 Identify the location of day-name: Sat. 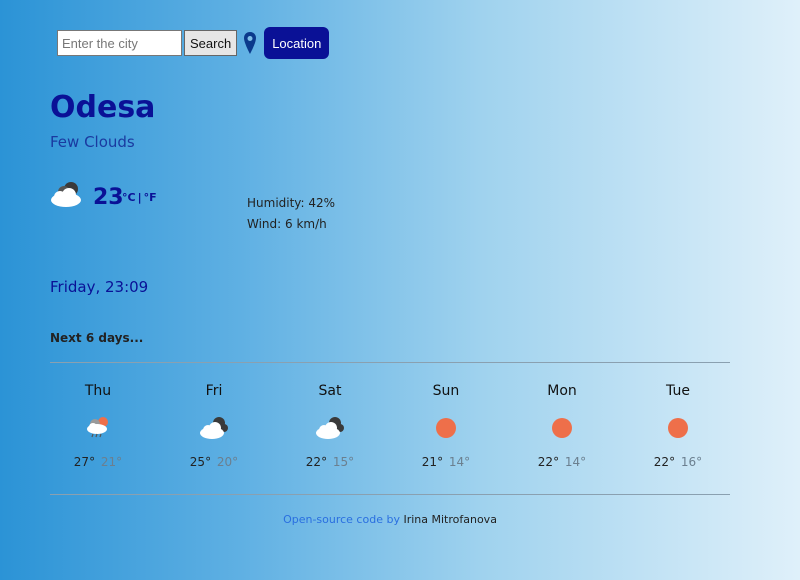
(330, 391).